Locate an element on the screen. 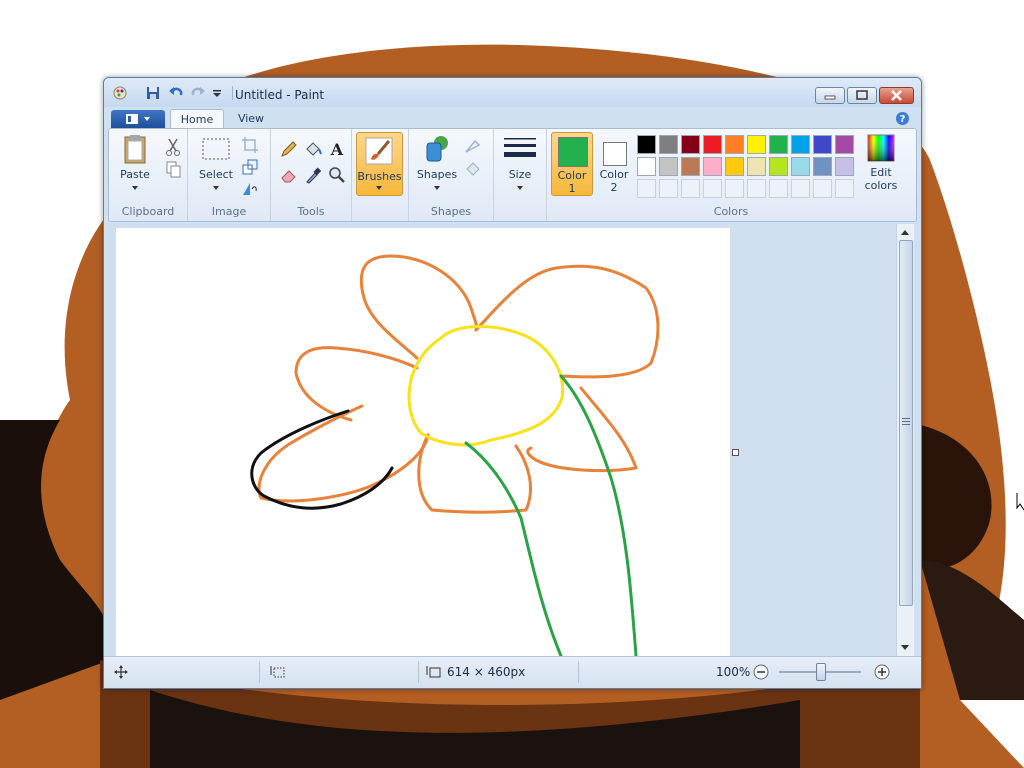 Image resolution: width=1024 pixels, height=768 pixels. magnifier-icon is located at coordinates (337, 175).